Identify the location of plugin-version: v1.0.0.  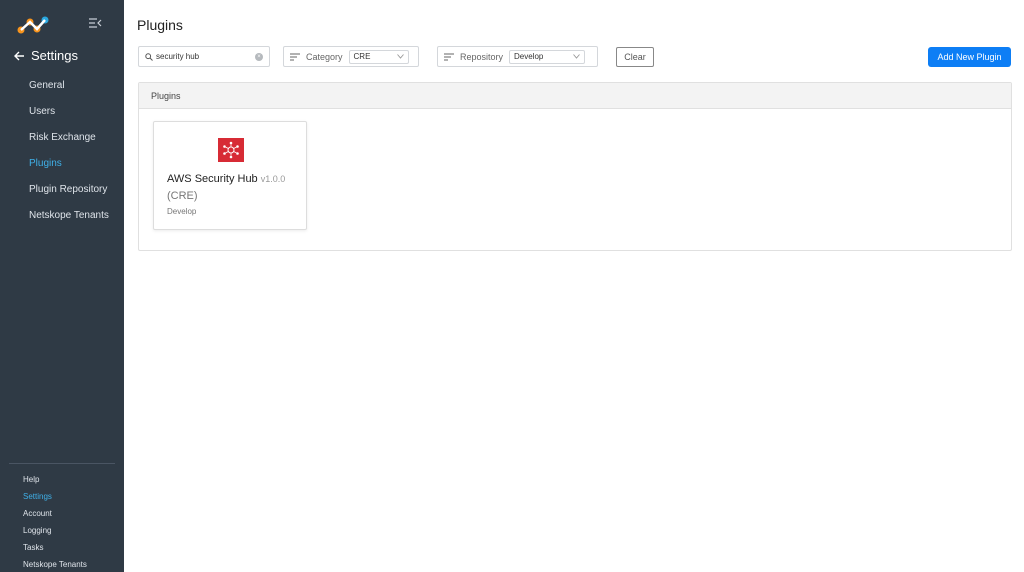
(273, 179).